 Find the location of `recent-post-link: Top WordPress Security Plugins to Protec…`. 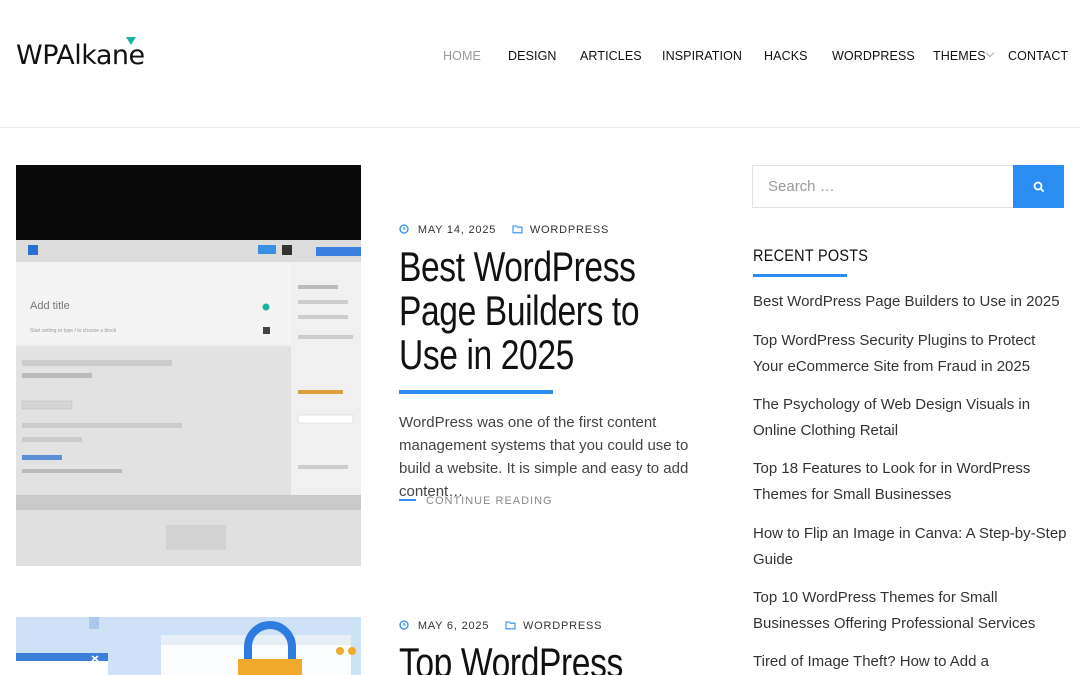

recent-post-link: Top WordPress Security Plugins to Protec… is located at coordinates (910, 354).